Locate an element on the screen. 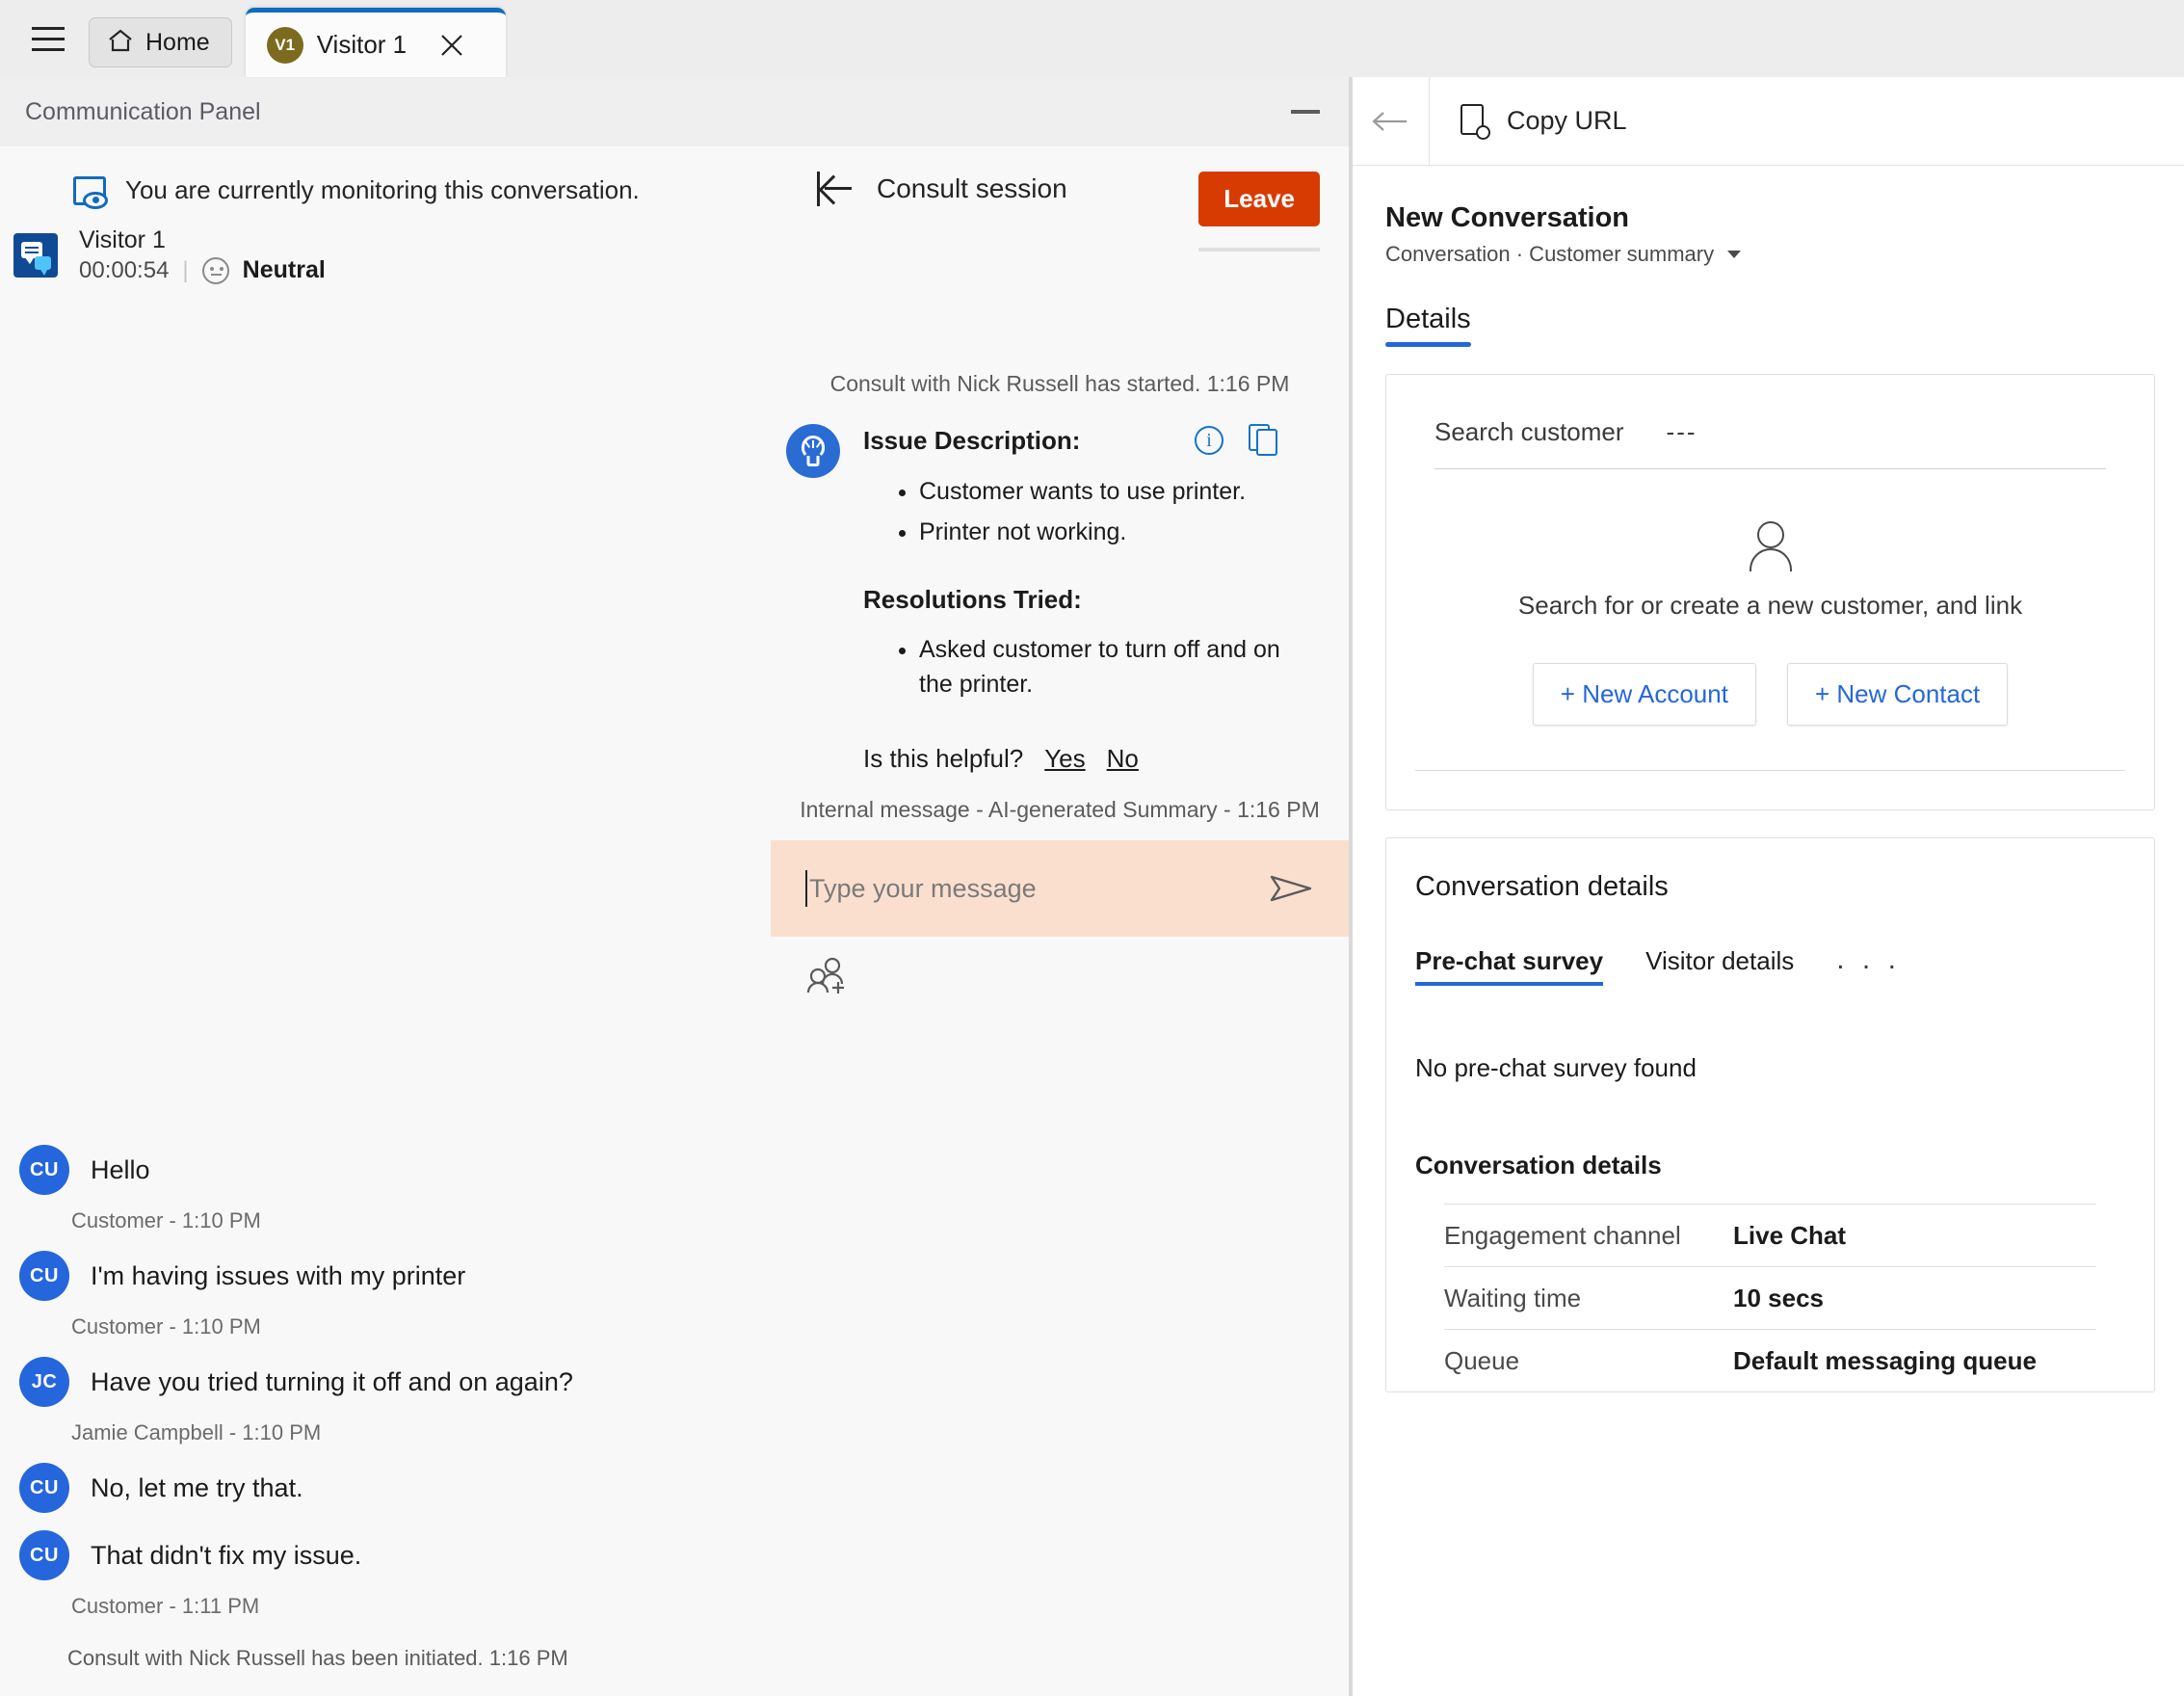  row-value: 10 secs is located at coordinates (1779, 1297).